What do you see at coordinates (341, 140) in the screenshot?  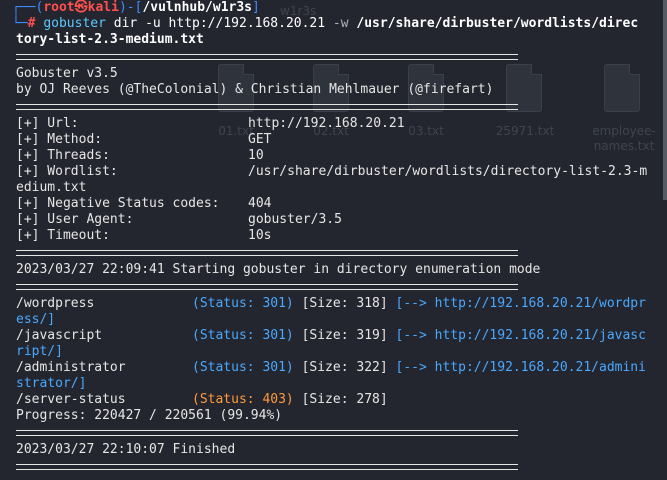 I see `config-row: [+] Method: GET` at bounding box center [341, 140].